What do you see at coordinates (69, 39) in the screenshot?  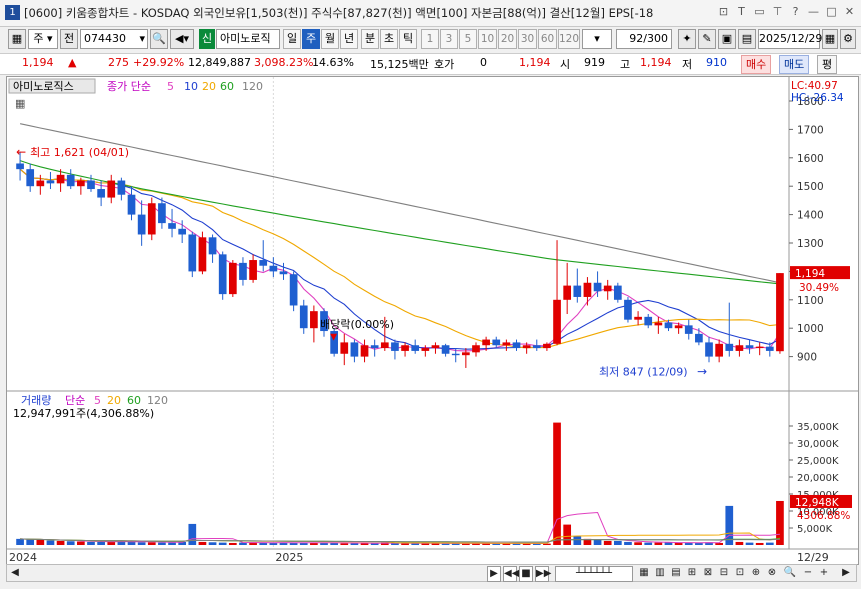 I see `all-button: 전` at bounding box center [69, 39].